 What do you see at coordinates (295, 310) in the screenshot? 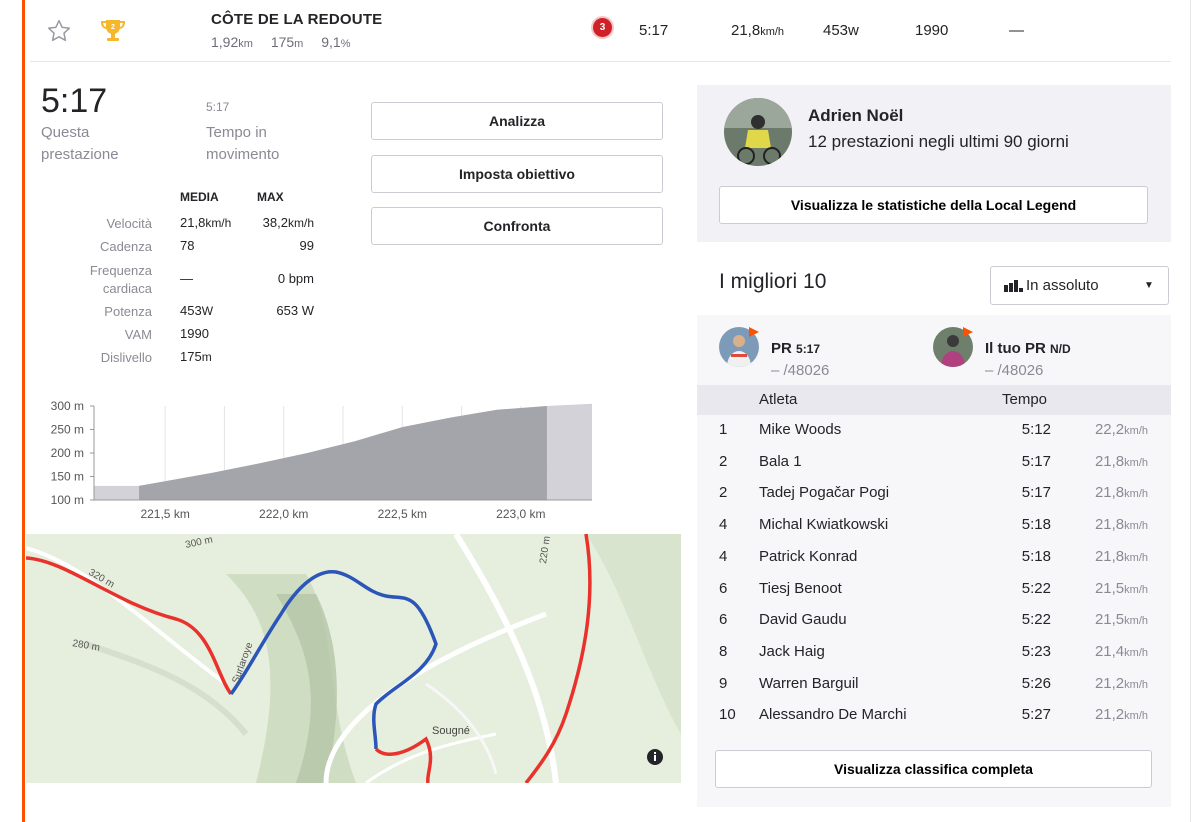
I see `stat-max: 653 W` at bounding box center [295, 310].